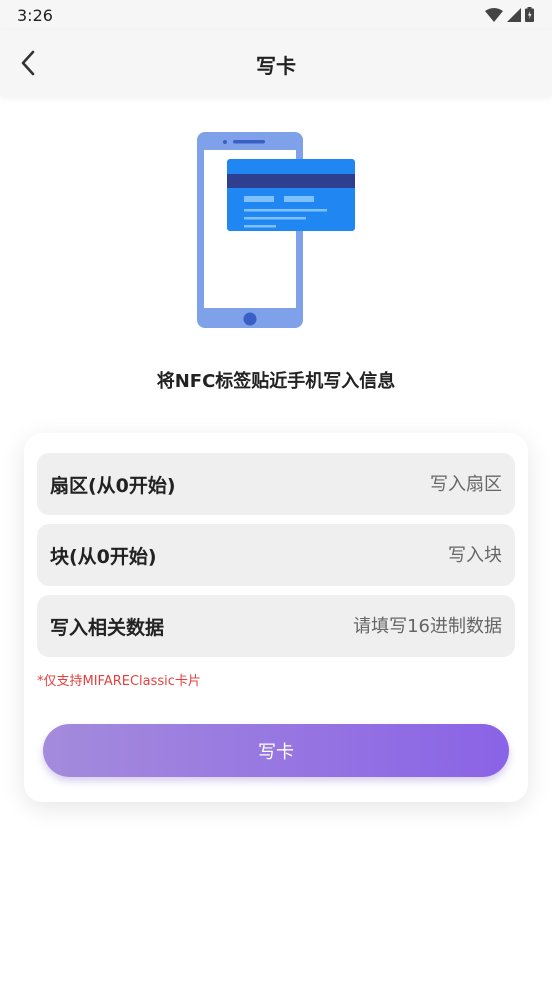 The image size is (552, 983). Describe the element at coordinates (276, 381) in the screenshot. I see `nfc-hint-text: 将NFC标签贴近手机写入信息` at that location.